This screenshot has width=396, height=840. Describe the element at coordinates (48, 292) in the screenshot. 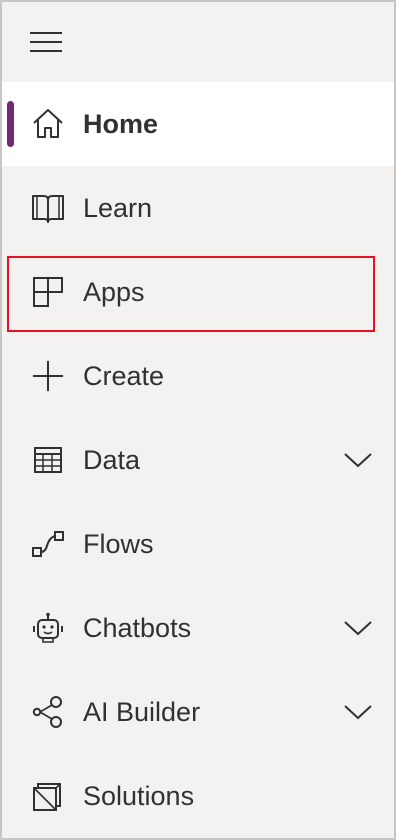

I see `apps-icon` at that location.